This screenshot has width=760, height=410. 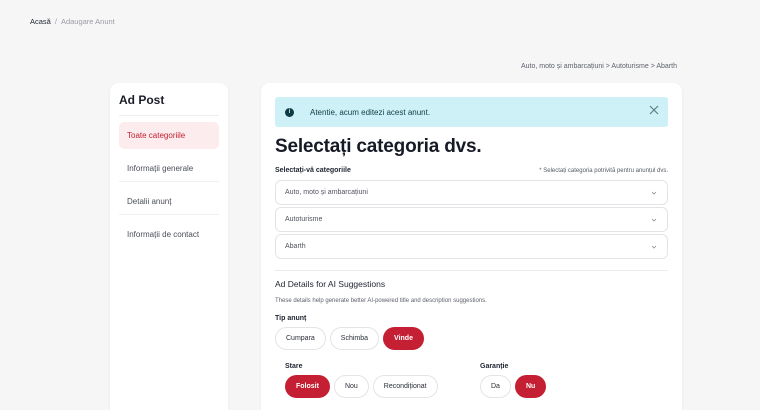 What do you see at coordinates (289, 112) in the screenshot?
I see `info-icon: i` at bounding box center [289, 112].